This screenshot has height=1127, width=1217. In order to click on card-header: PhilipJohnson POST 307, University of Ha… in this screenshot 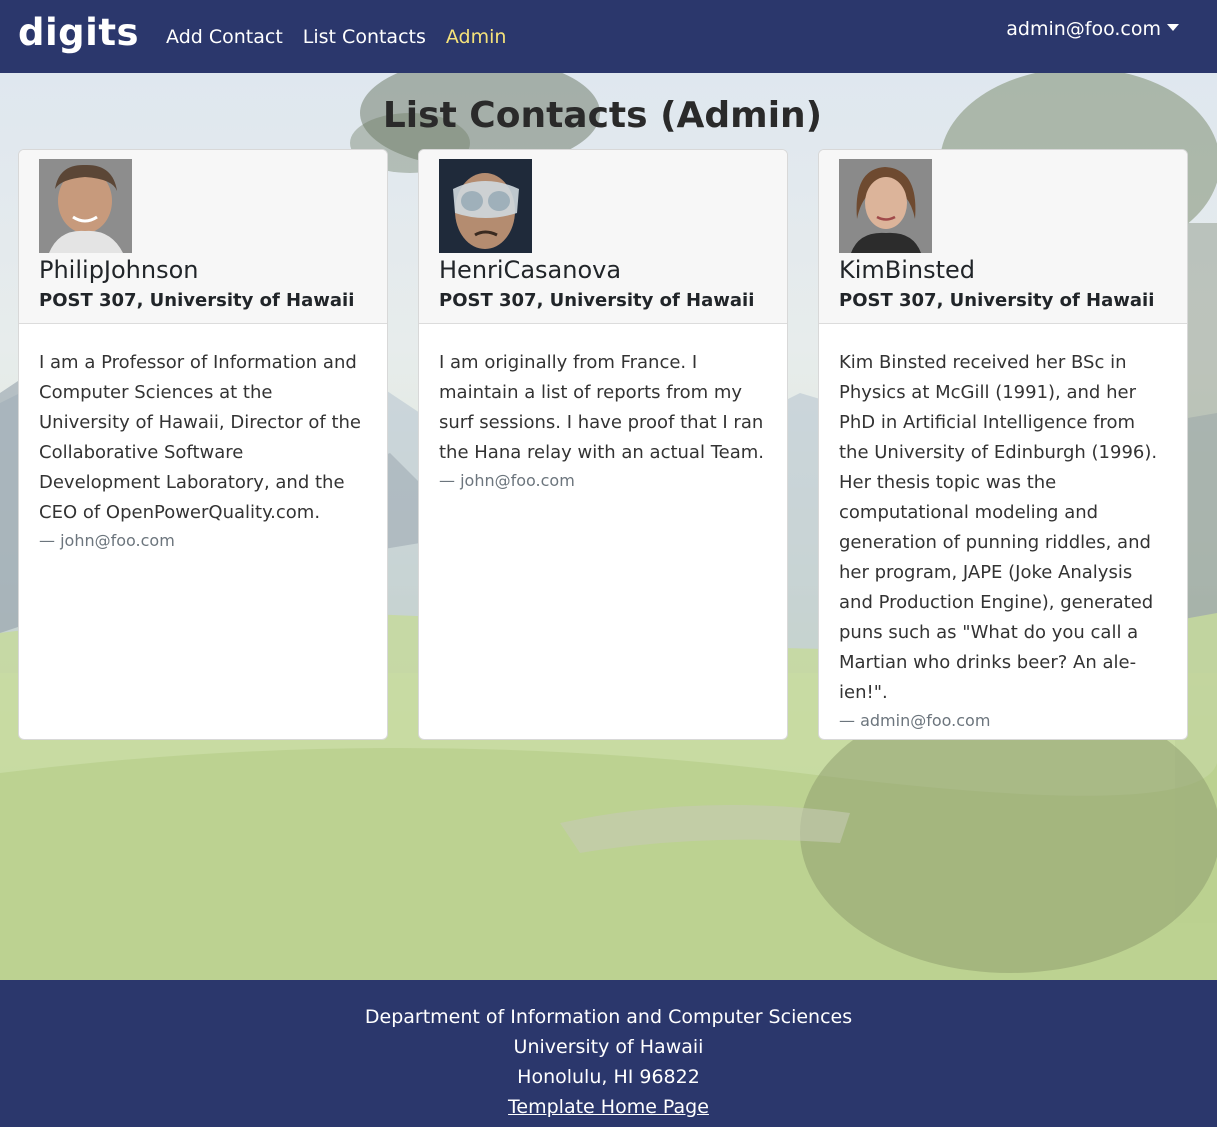, I will do `click(203, 237)`.